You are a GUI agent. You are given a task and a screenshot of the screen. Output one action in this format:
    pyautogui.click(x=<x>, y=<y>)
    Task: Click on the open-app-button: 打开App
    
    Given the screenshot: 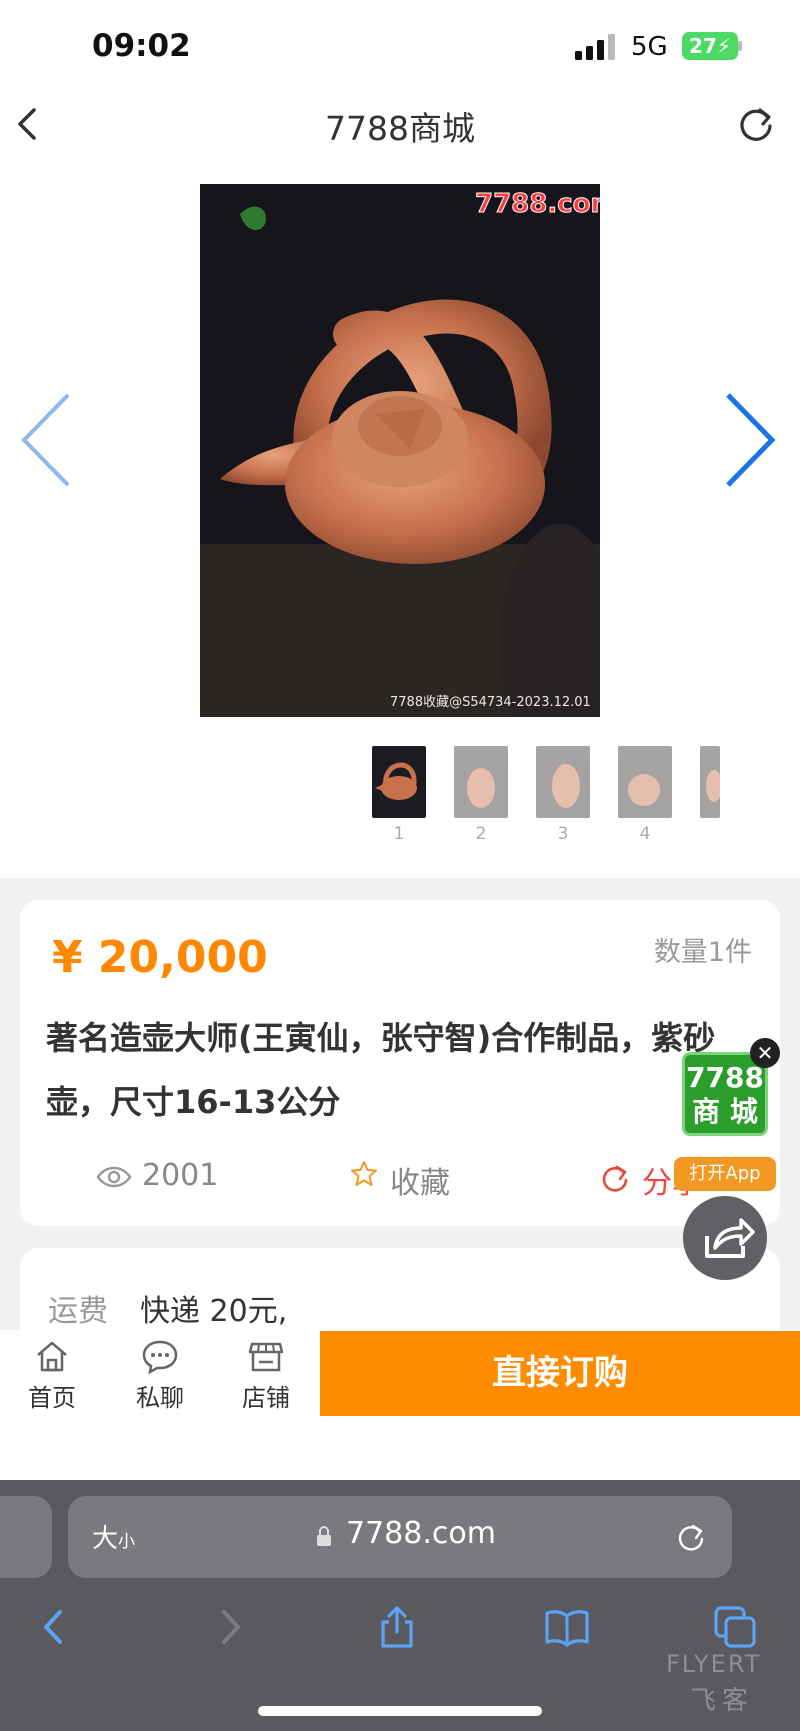 What is the action you would take?
    pyautogui.click(x=725, y=1174)
    